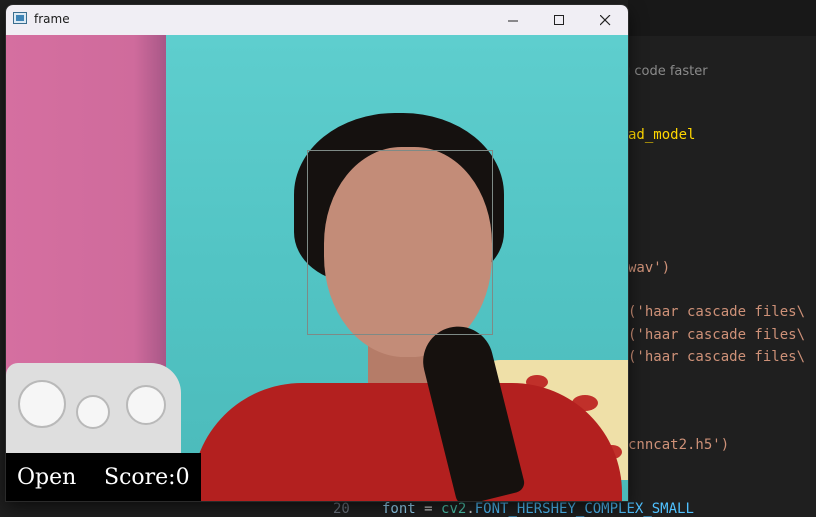  What do you see at coordinates (584, 509) in the screenshot?
I see `code-token-const: FONT_HERSHEY_COMPLEX_SMALL` at bounding box center [584, 509].